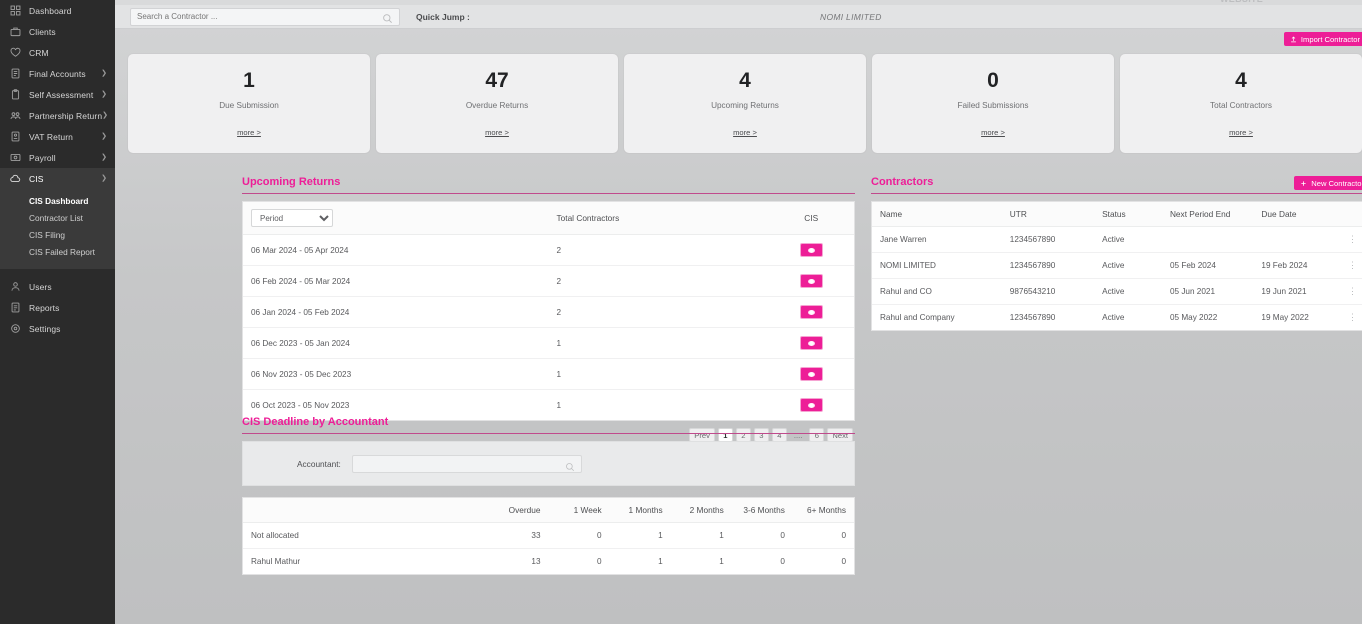  I want to click on table-row: 06 Feb 2024 - 05 Mar 2024 2, so click(548, 281).